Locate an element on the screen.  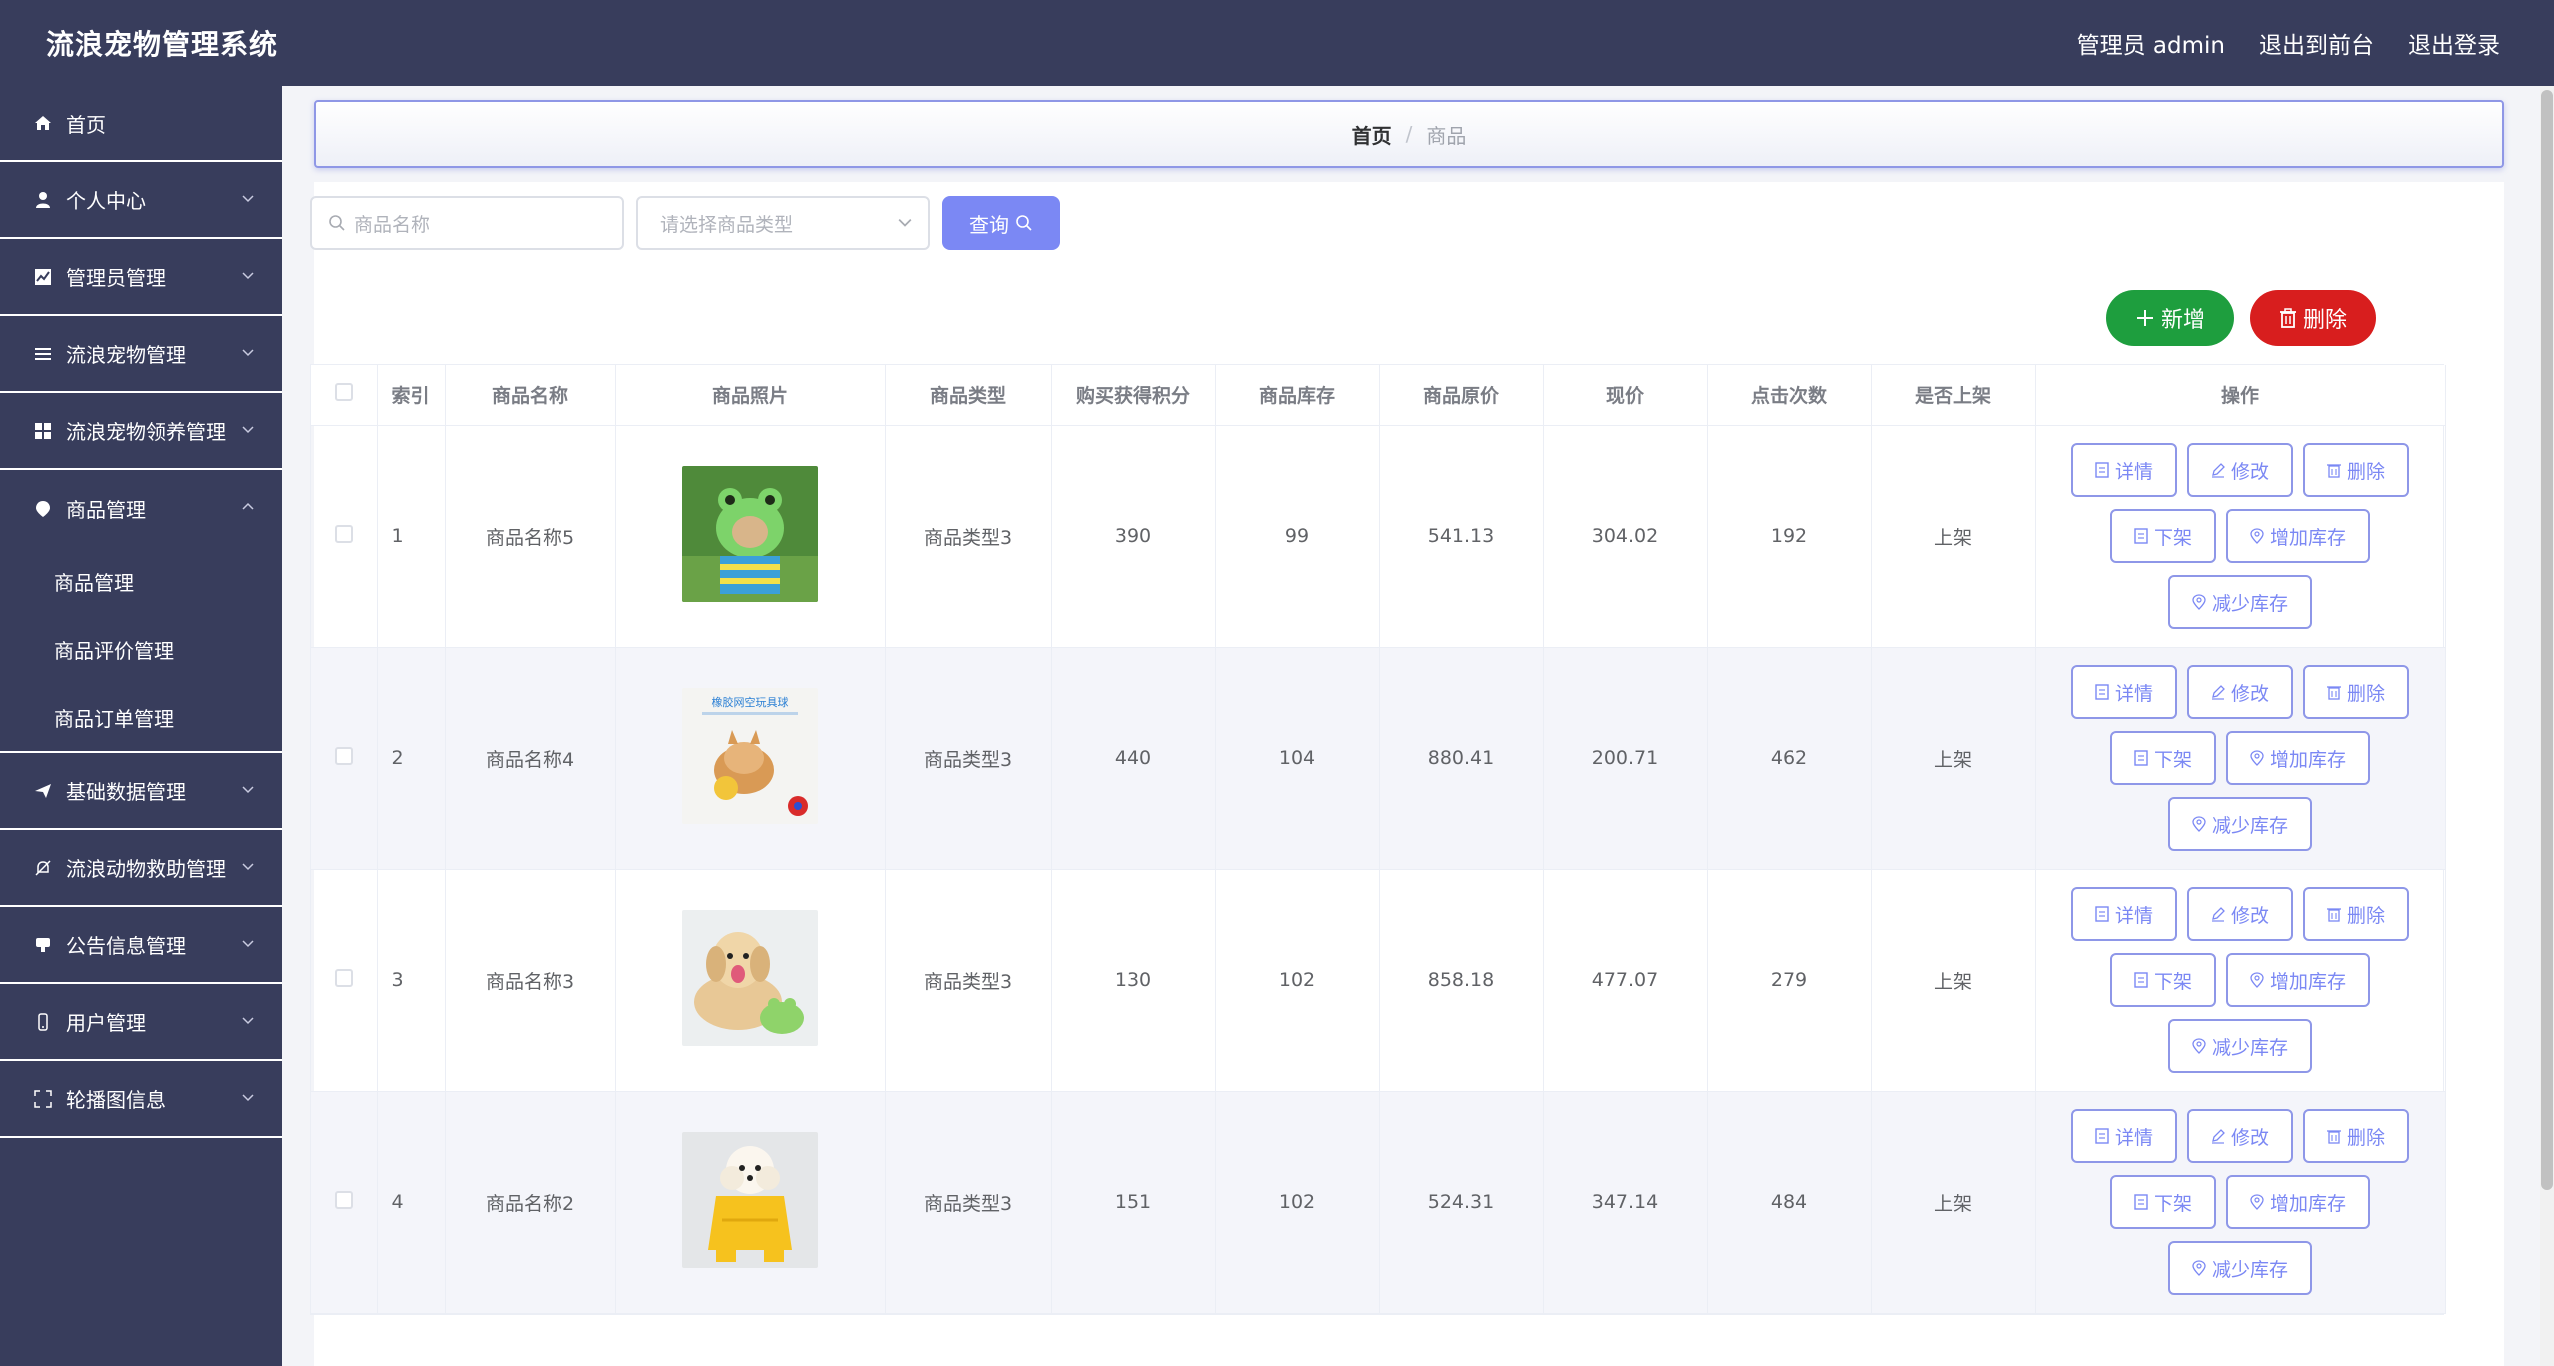
front-link: 退出到前台 is located at coordinates (2316, 43).